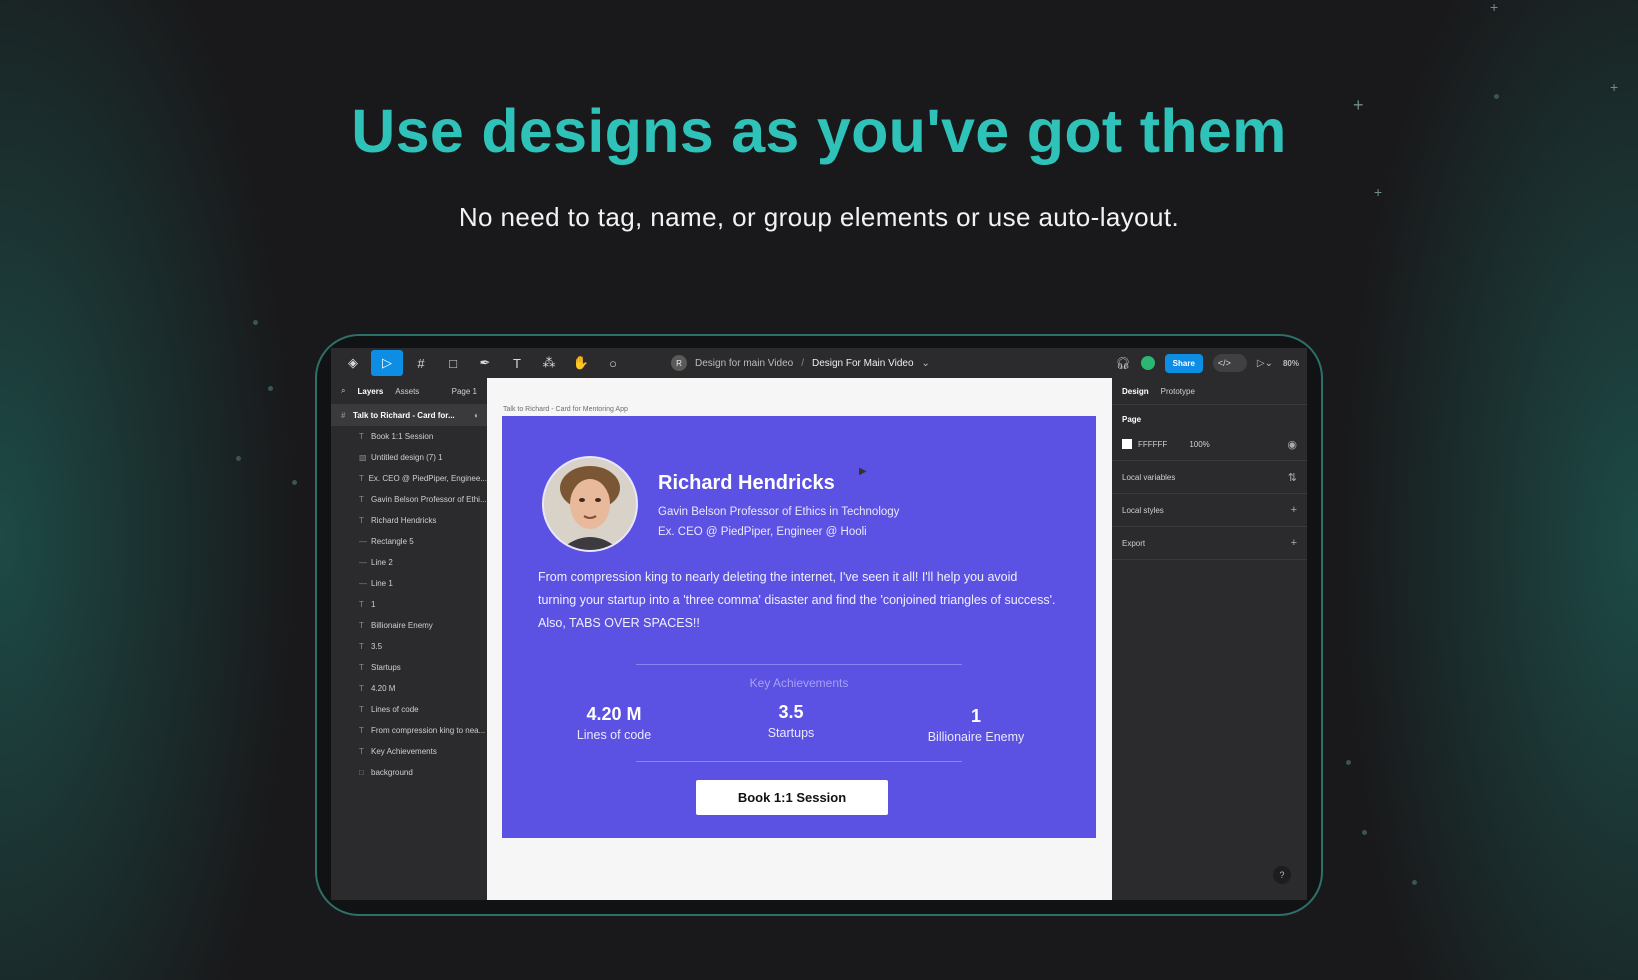 This screenshot has width=1638, height=980. Describe the element at coordinates (744, 363) in the screenshot. I see `project-name: Design for main Video` at that location.